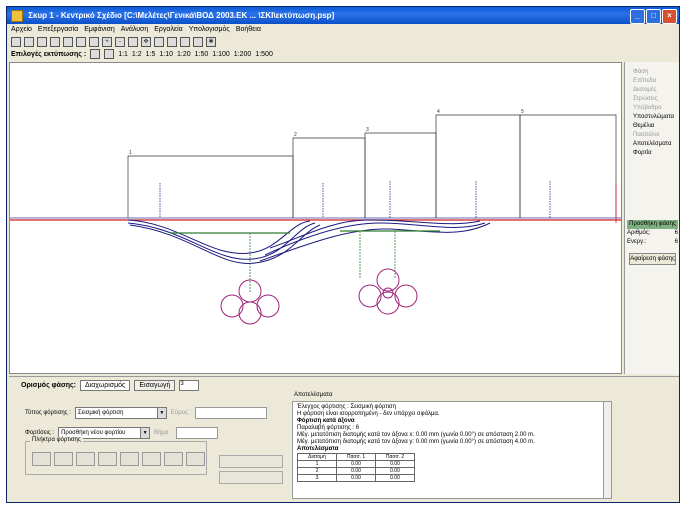  I want to click on reset-button, so click(251, 477).